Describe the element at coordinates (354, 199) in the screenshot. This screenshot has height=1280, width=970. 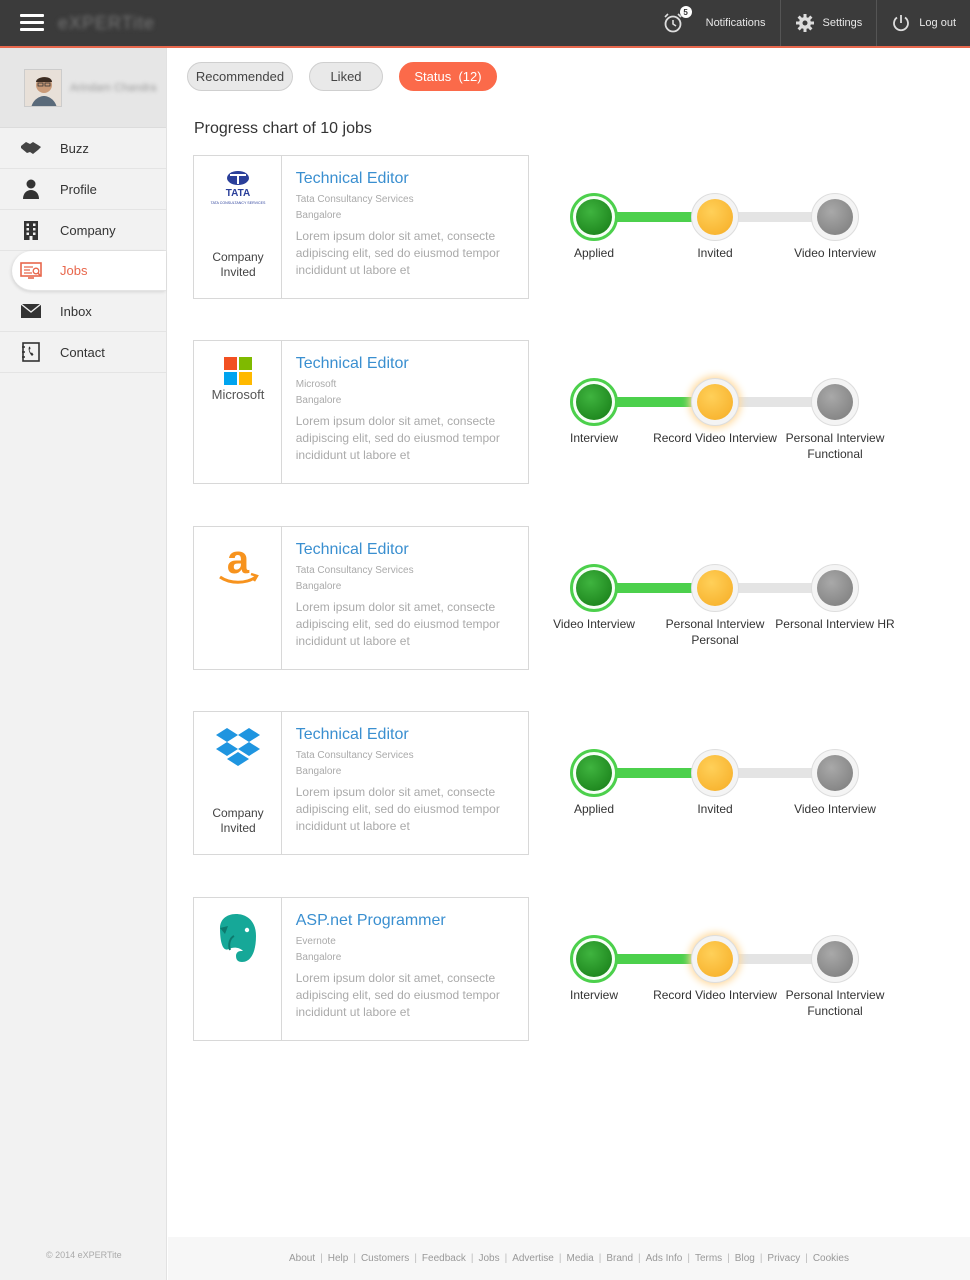
I see `company-name: Tata Consultancy Services` at that location.